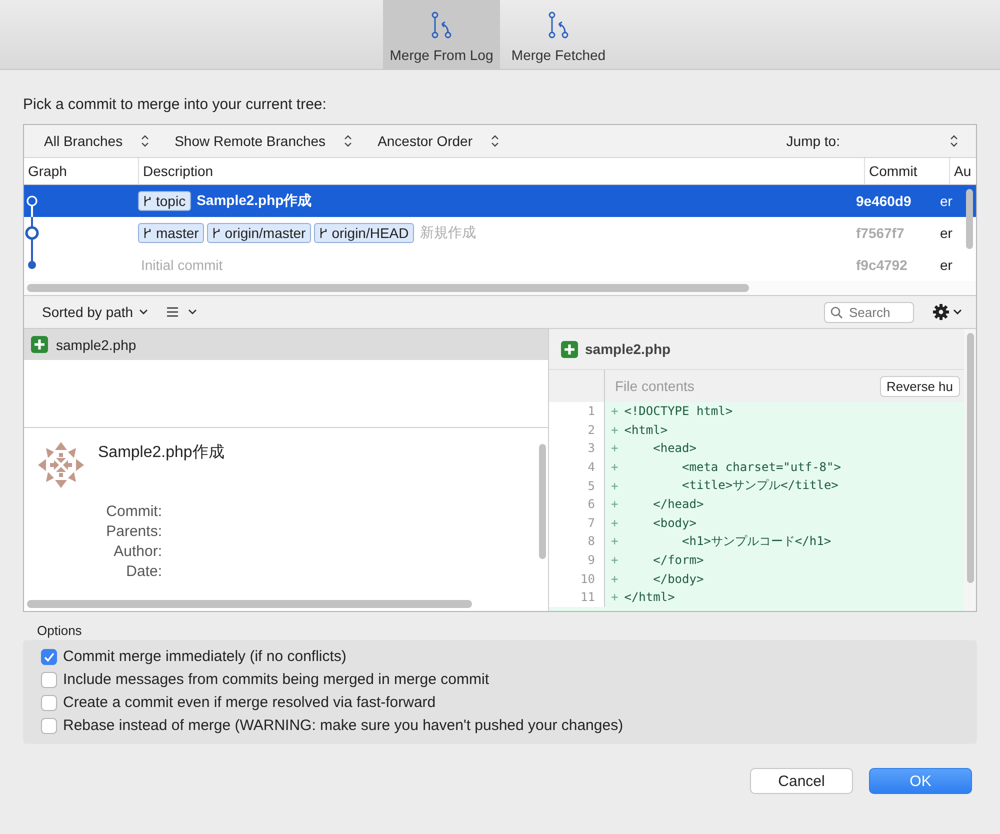 This screenshot has height=834, width=1000. Describe the element at coordinates (577, 504) in the screenshot. I see `line-number: 6` at that location.